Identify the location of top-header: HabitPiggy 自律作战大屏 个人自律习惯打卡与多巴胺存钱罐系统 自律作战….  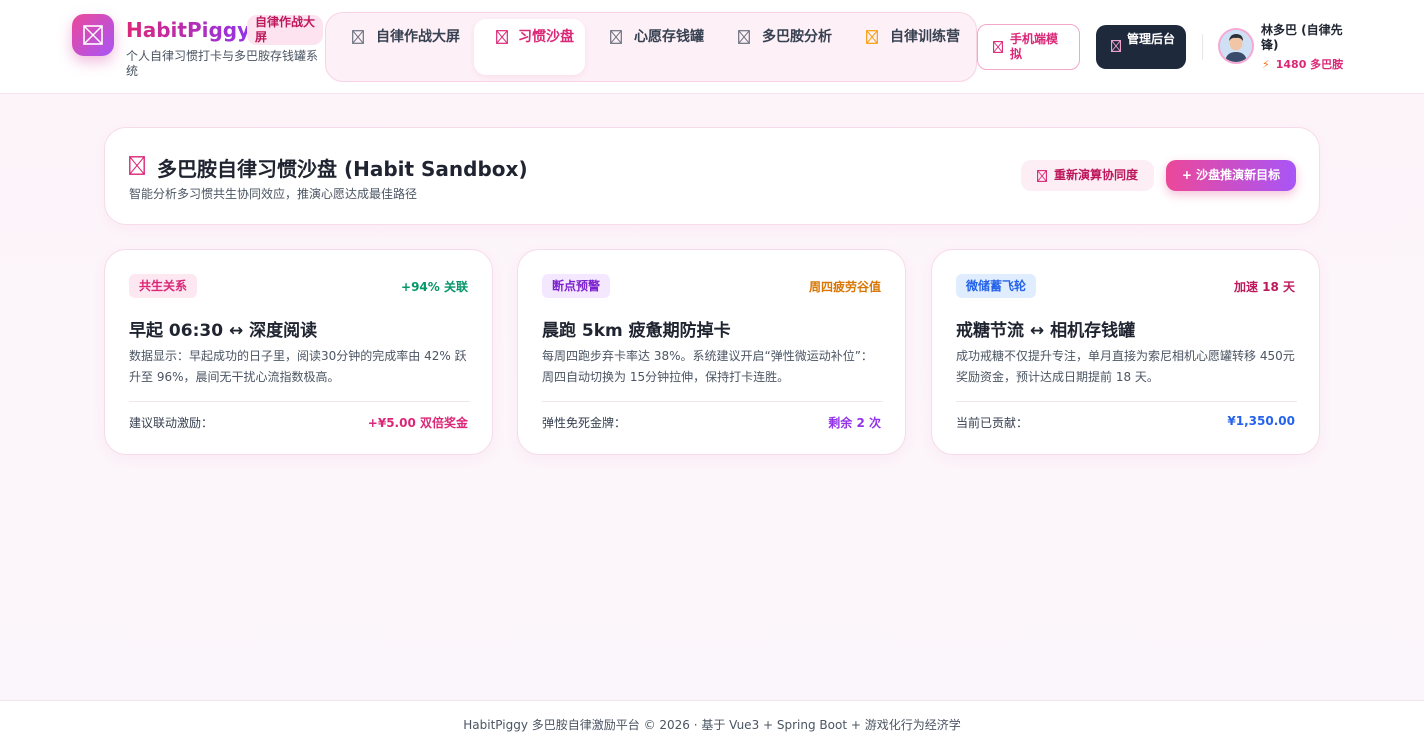
(712, 47).